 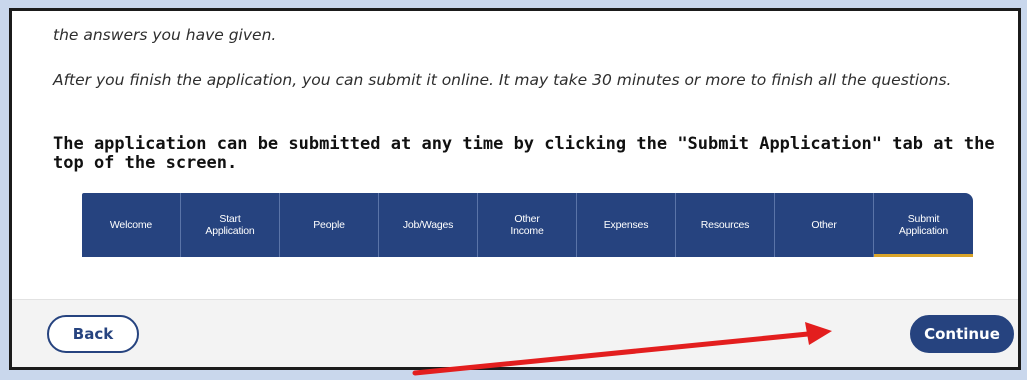 What do you see at coordinates (962, 334) in the screenshot?
I see `continue-button: Continue` at bounding box center [962, 334].